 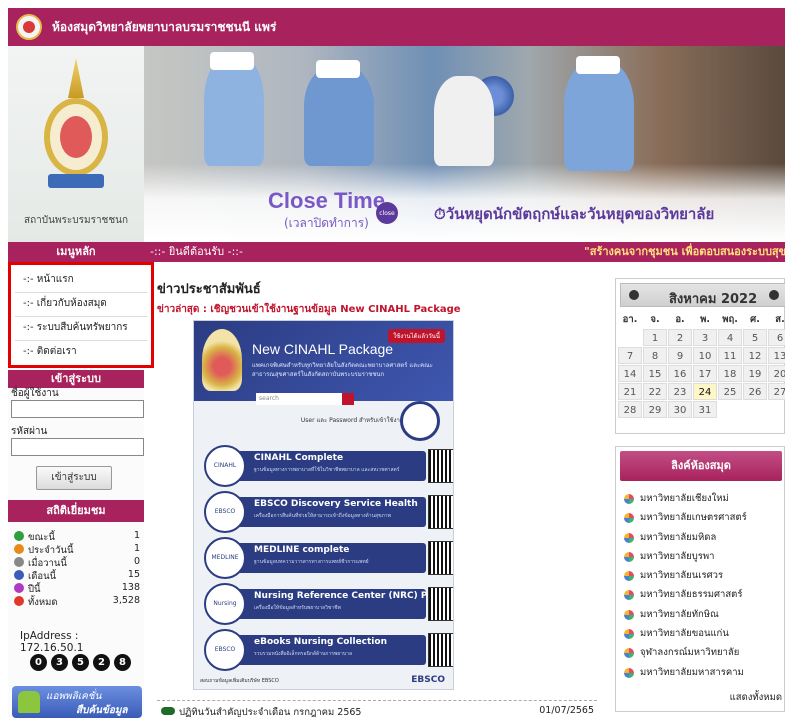 What do you see at coordinates (81, 329) in the screenshot?
I see `menu-item-search-resources: -:- ระบบสืบค้นทรัพยากร` at bounding box center [81, 329].